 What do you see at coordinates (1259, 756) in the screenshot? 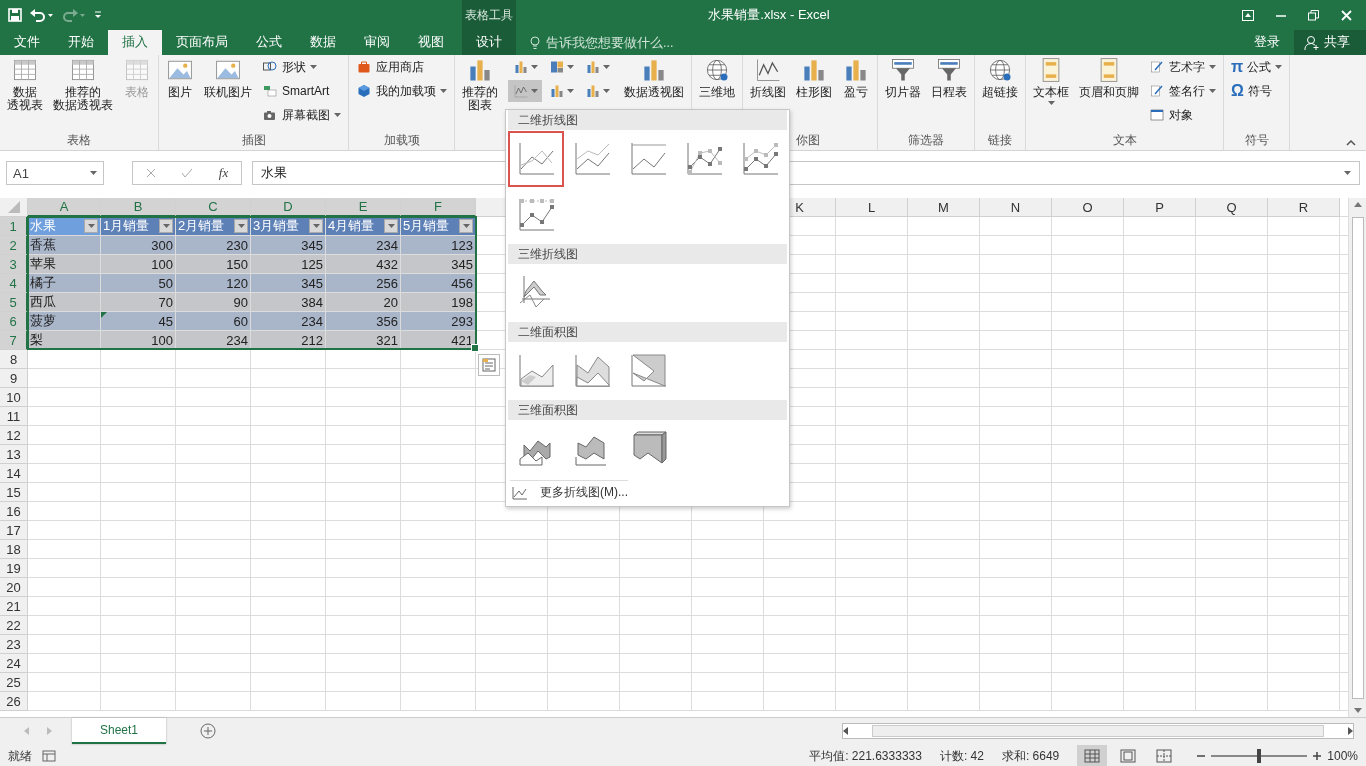
I see `zoom-slider-thumb` at bounding box center [1259, 756].